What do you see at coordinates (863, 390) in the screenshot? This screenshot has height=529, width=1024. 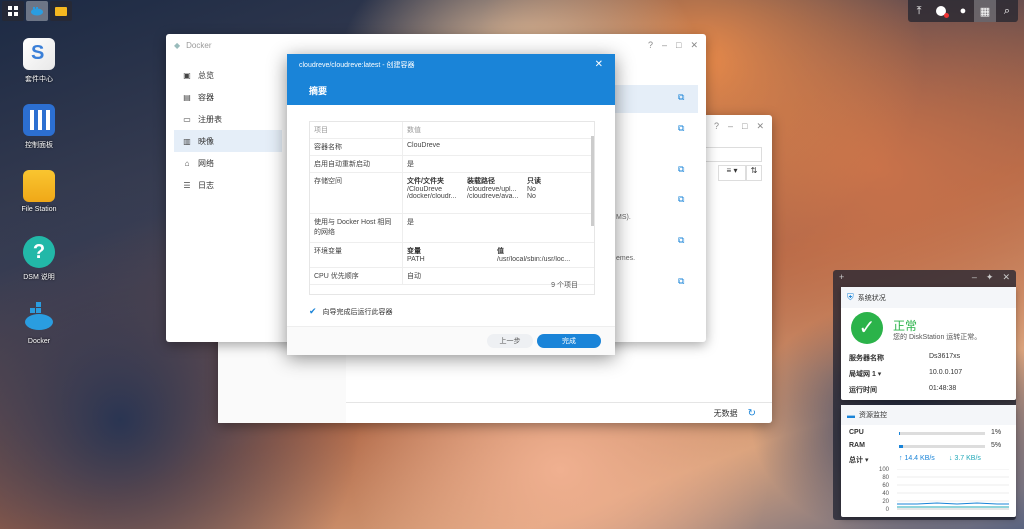 I see `info-key: 运行时间` at bounding box center [863, 390].